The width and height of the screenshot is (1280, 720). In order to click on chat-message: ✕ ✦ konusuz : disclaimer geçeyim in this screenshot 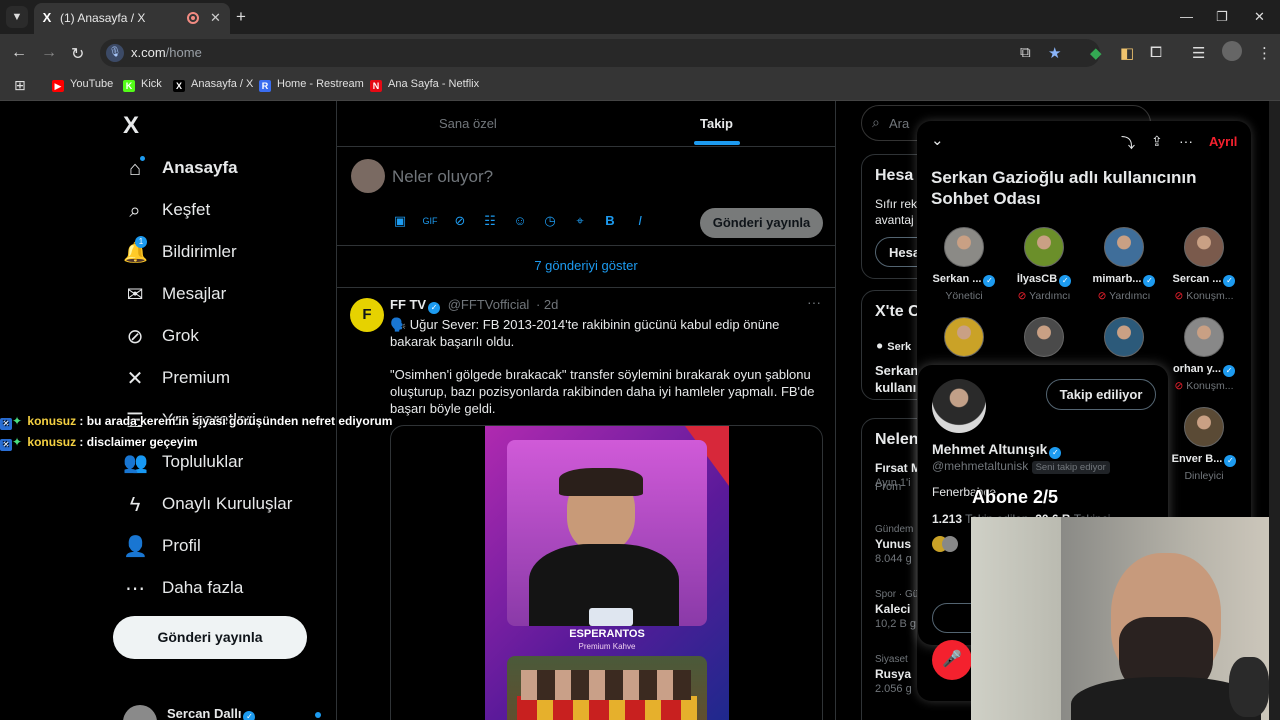, I will do `click(98, 443)`.